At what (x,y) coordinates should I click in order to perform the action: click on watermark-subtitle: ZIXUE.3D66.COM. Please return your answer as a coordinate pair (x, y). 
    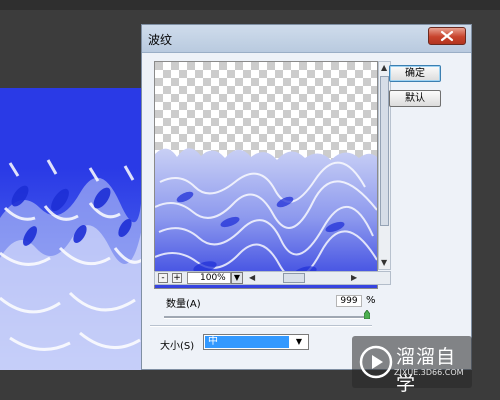
    Looking at the image, I should click on (429, 372).